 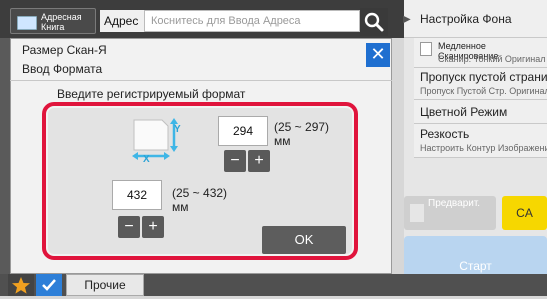 I want to click on slow-scan-sub: Сканир. Тонкий Оригинал, so click(x=492, y=59).